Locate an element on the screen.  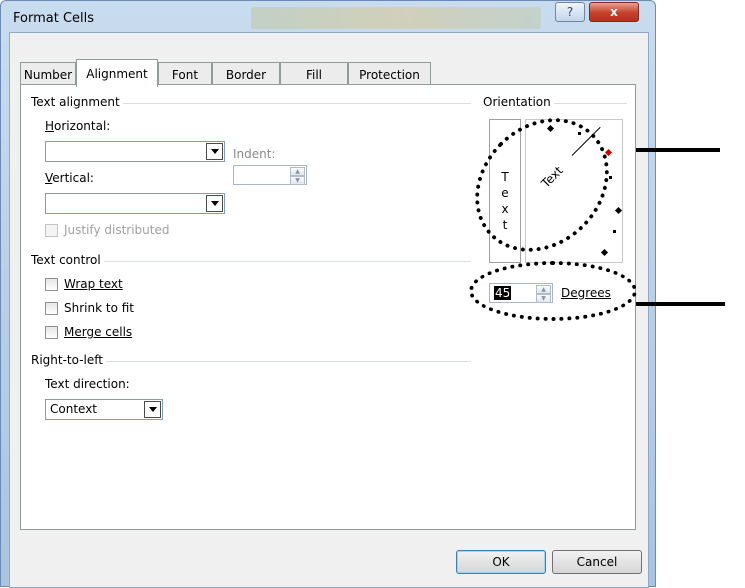
help-icon: ? is located at coordinates (570, 12).